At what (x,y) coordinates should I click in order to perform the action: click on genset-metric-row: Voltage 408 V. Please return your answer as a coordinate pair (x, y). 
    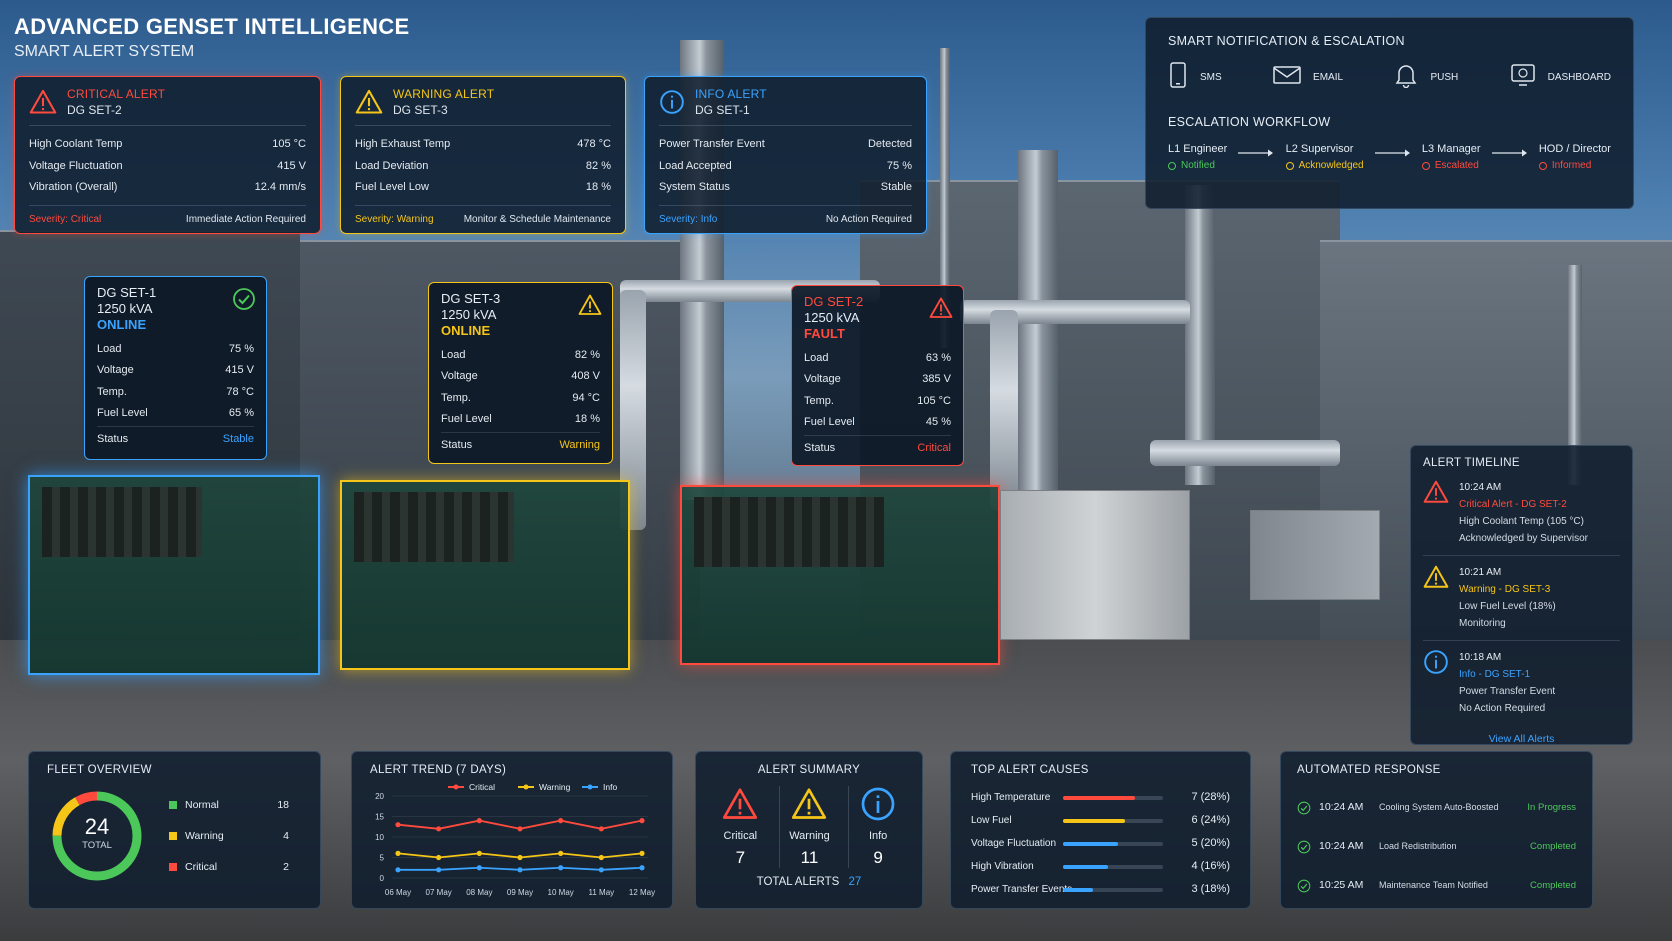
    Looking at the image, I should click on (520, 376).